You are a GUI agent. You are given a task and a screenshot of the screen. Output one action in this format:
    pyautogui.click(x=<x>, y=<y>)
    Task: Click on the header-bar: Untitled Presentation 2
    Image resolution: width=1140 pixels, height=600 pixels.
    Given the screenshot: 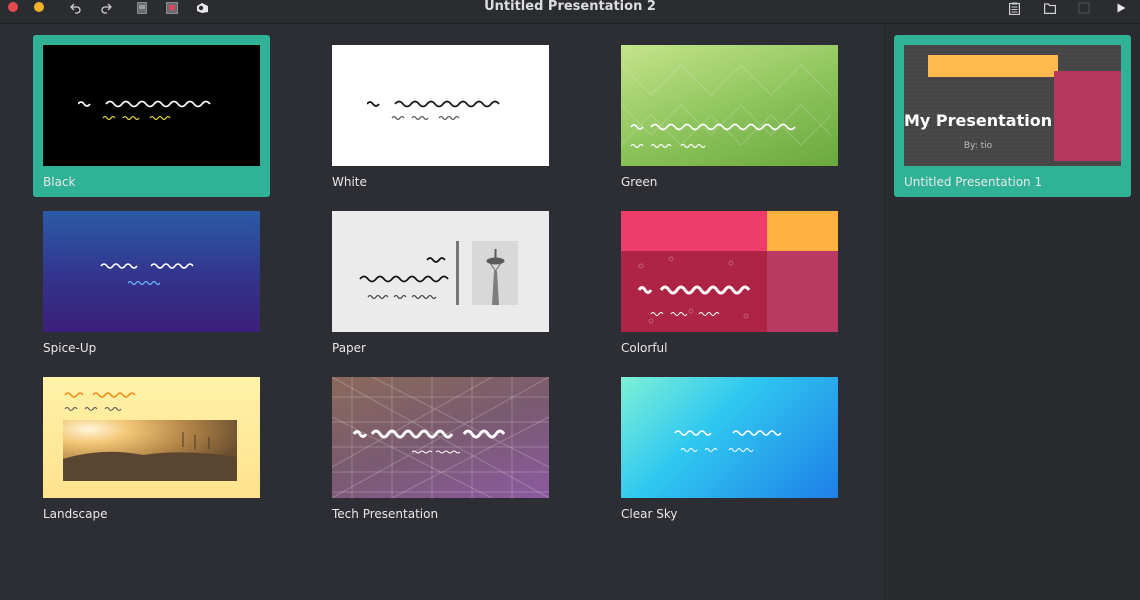 What is the action you would take?
    pyautogui.click(x=570, y=12)
    